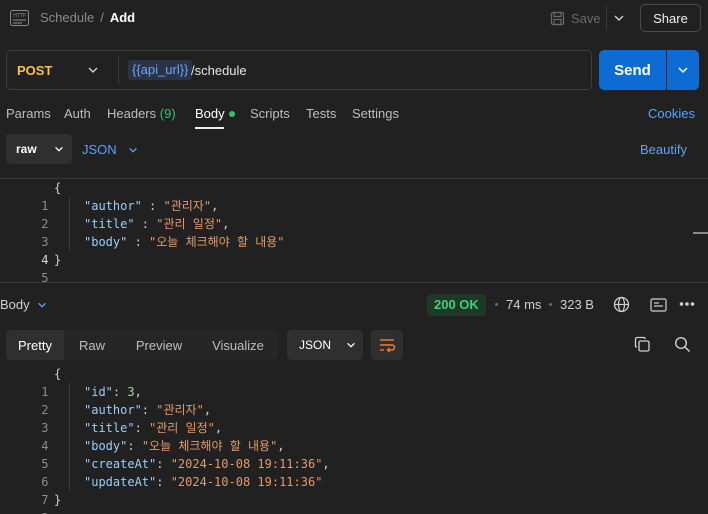 The image size is (708, 514). Describe the element at coordinates (167, 113) in the screenshot. I see `headers-count-badge: (9)` at that location.